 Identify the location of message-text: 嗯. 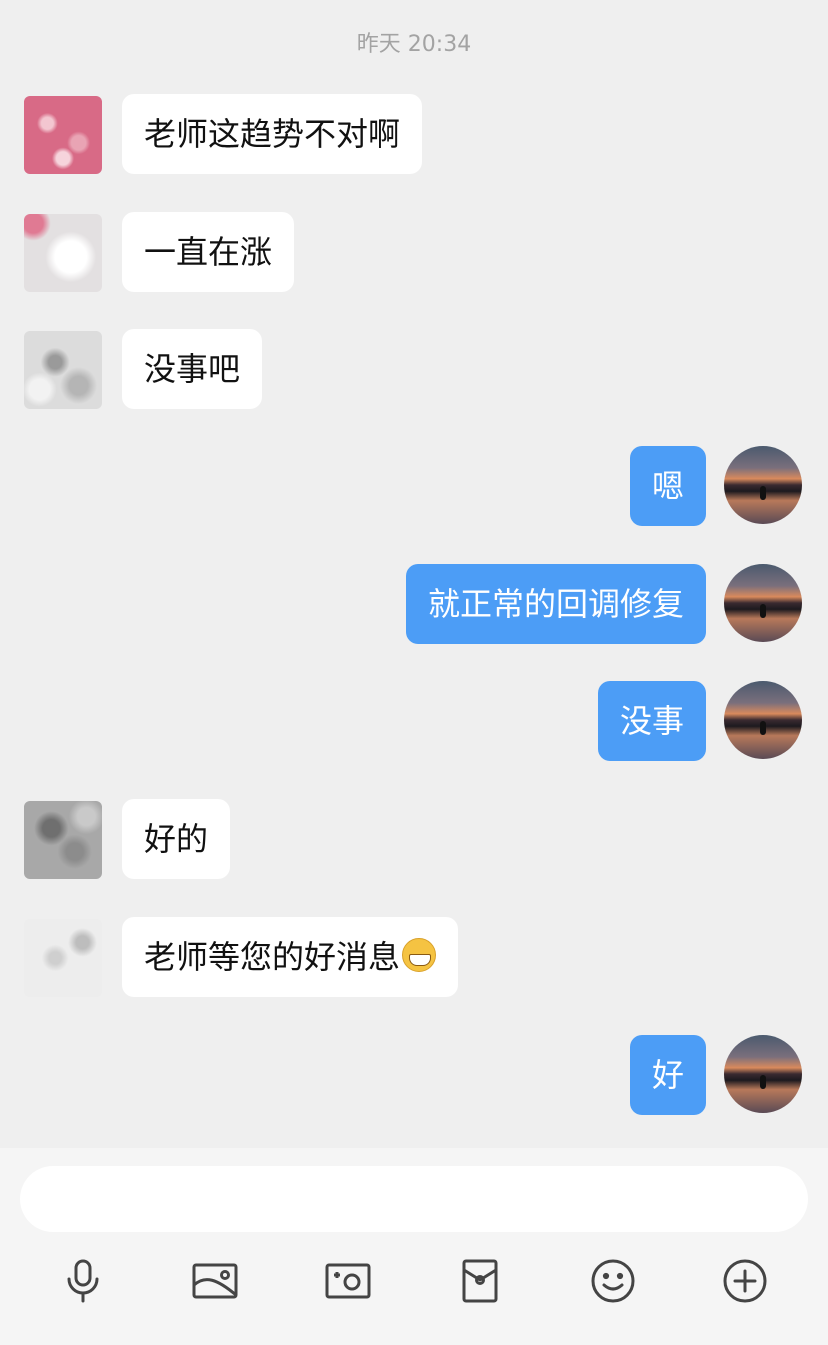
(667, 486).